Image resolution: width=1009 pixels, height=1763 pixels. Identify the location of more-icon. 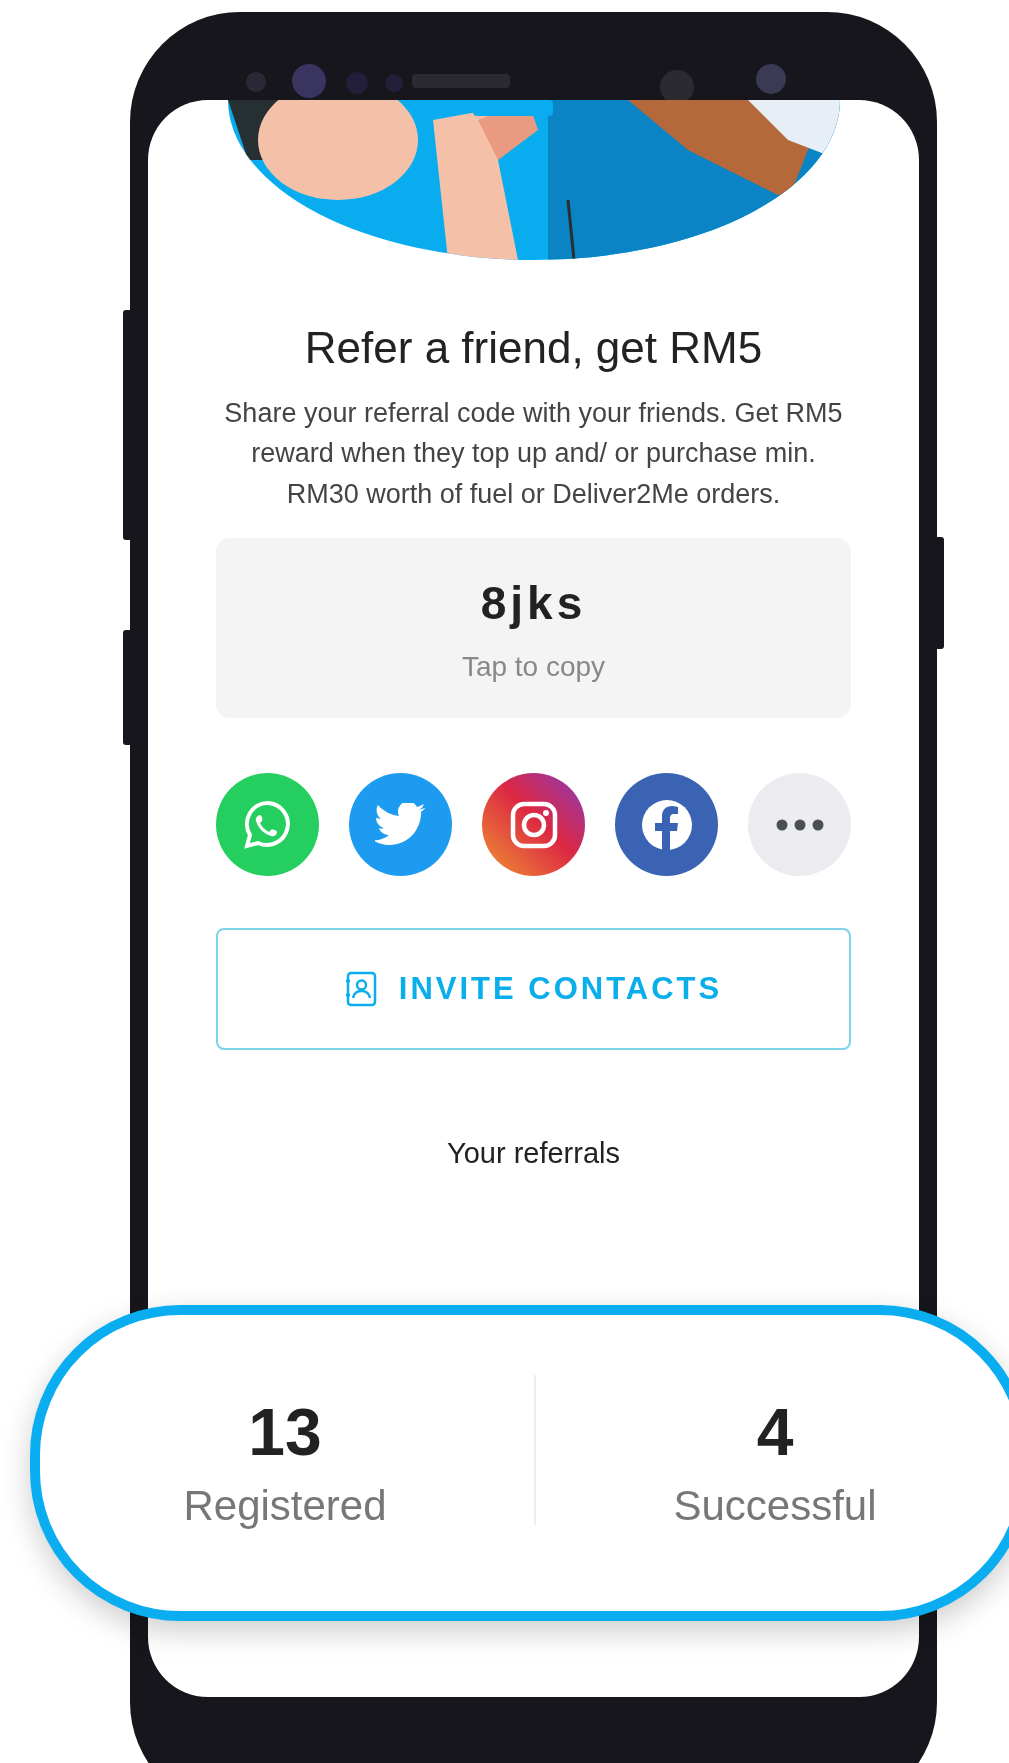
(799, 824).